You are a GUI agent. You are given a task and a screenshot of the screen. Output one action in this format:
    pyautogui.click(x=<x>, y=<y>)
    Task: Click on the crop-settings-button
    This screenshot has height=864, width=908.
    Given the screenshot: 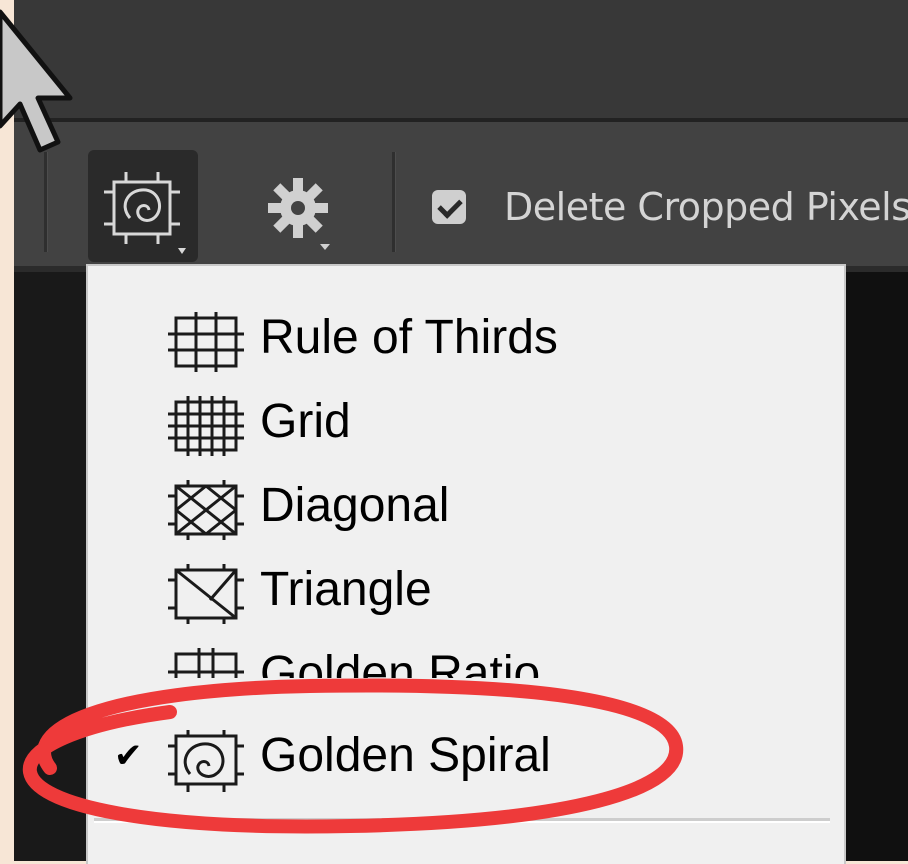 What is the action you would take?
    pyautogui.click(x=303, y=208)
    